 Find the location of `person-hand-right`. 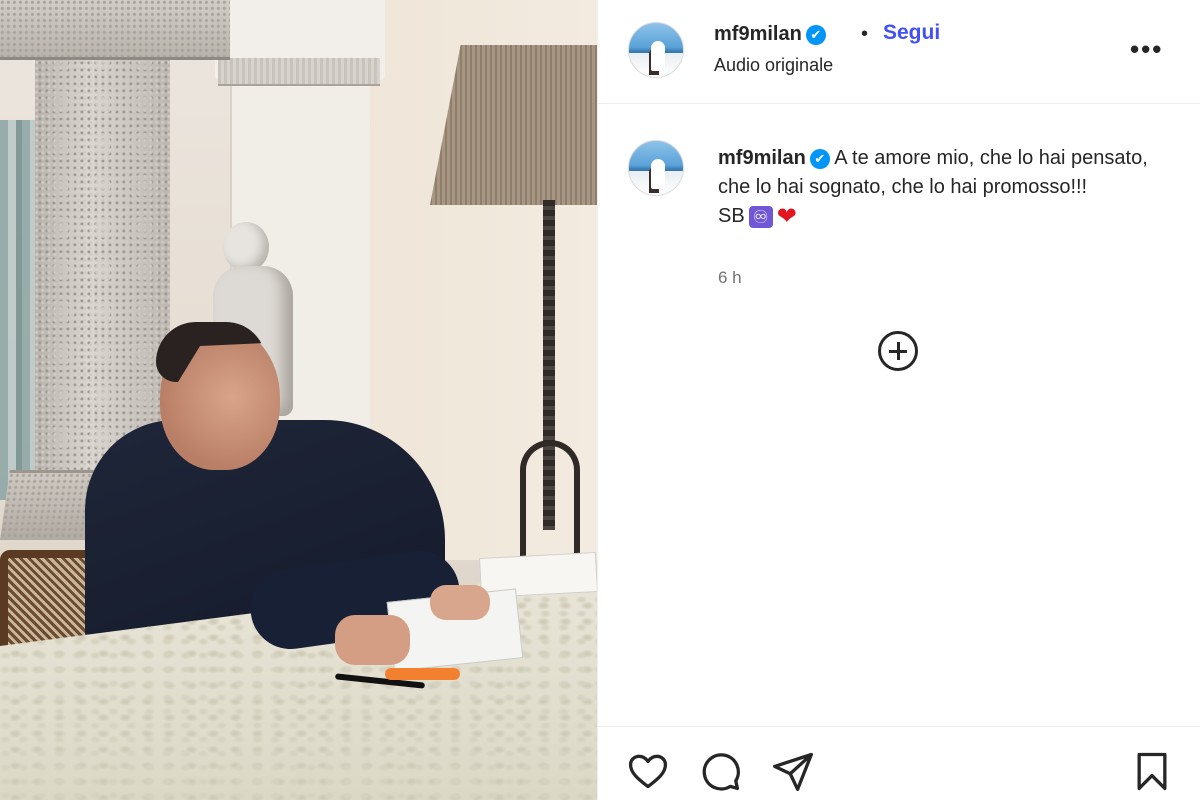

person-hand-right is located at coordinates (372, 640).